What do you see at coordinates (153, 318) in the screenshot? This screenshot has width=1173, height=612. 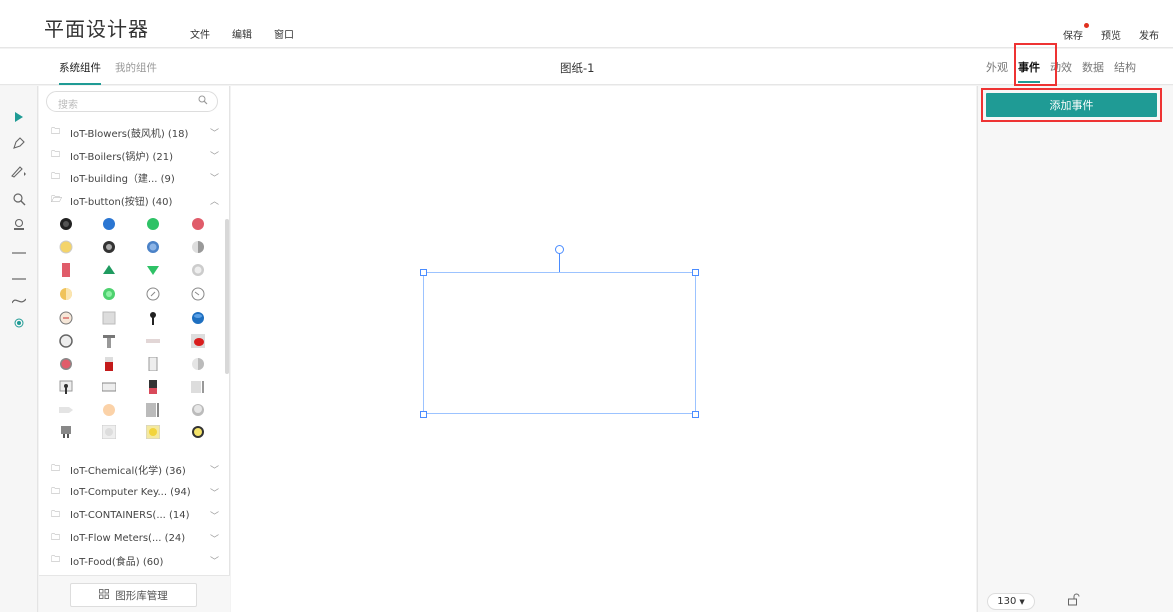 I see `key-switch-symbol` at bounding box center [153, 318].